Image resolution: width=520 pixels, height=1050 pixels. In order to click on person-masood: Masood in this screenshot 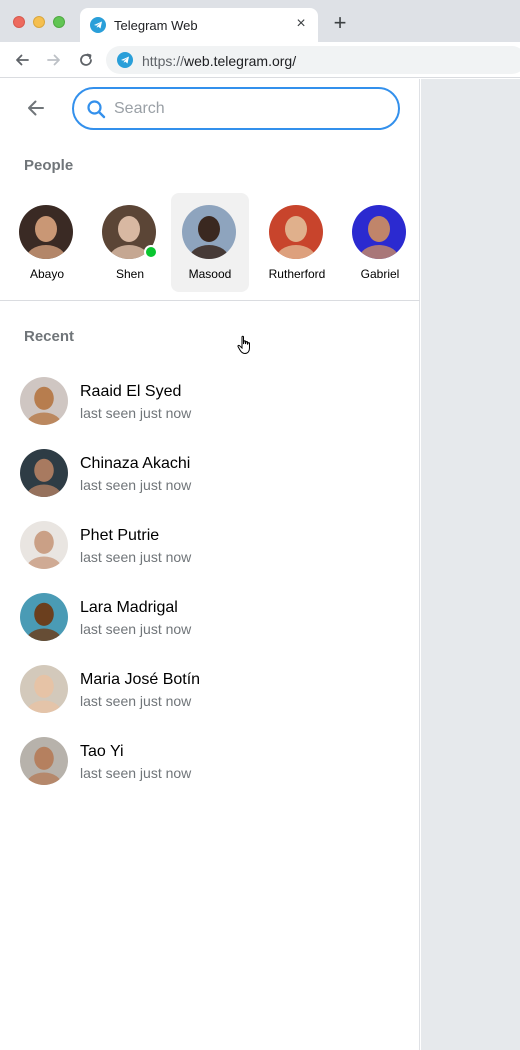, I will do `click(210, 242)`.